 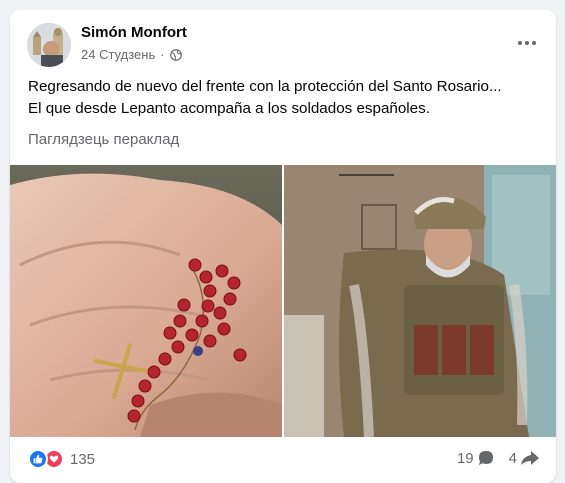 What do you see at coordinates (118, 54) in the screenshot?
I see `post-date: 24 Студзень` at bounding box center [118, 54].